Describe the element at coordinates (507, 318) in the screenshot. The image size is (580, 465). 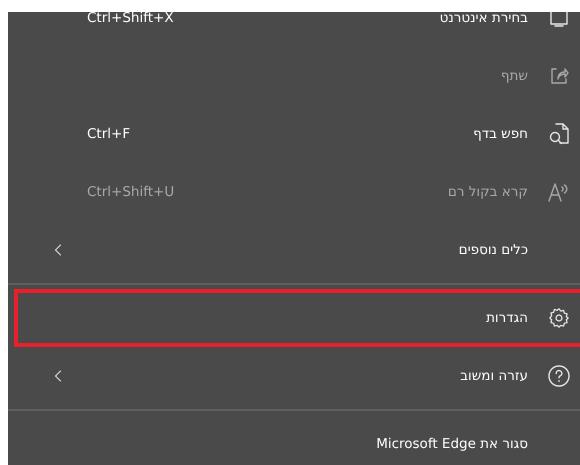
I see `menu-item-label: הגדרות` at that location.